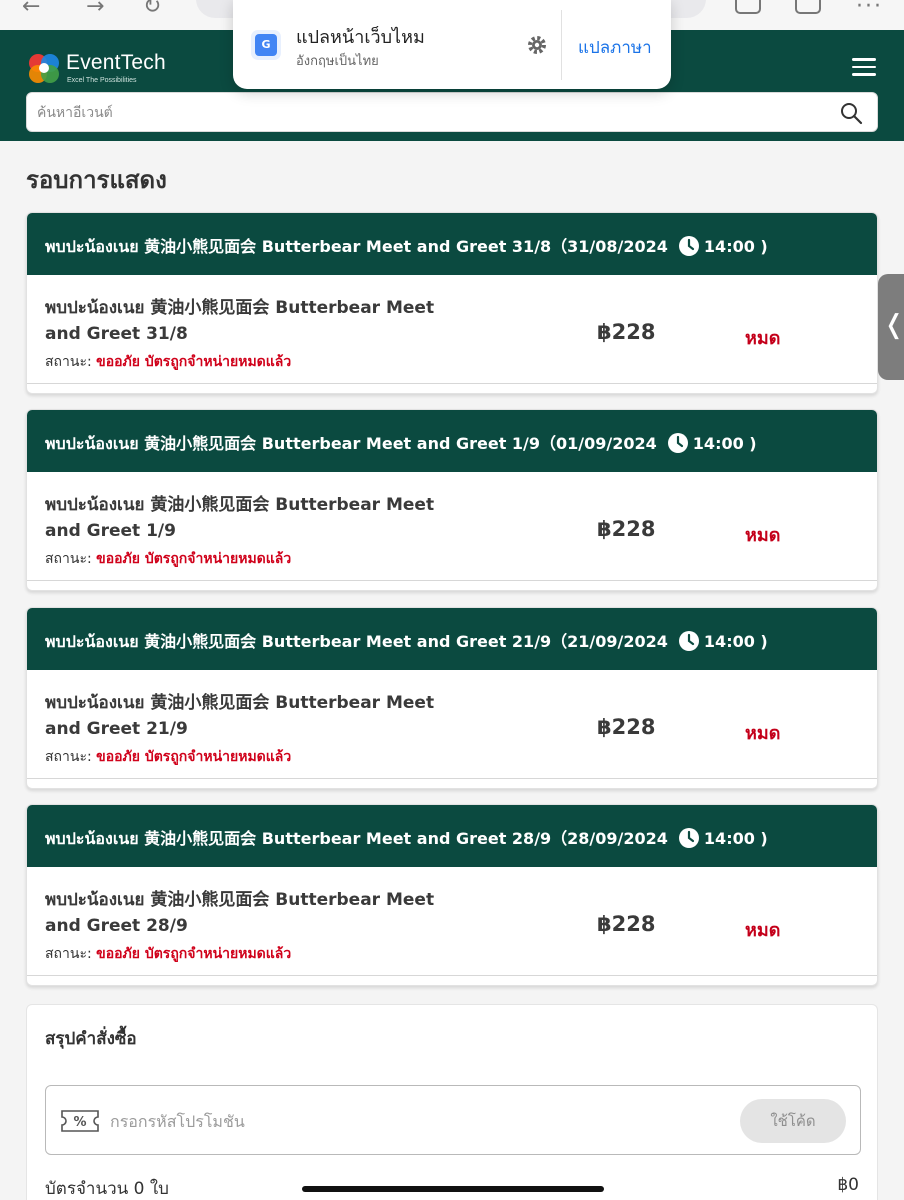 The height and width of the screenshot is (1200, 904). Describe the element at coordinates (337, 61) in the screenshot. I see `translate-subtitle: อังกฤษเป็นไทย` at that location.